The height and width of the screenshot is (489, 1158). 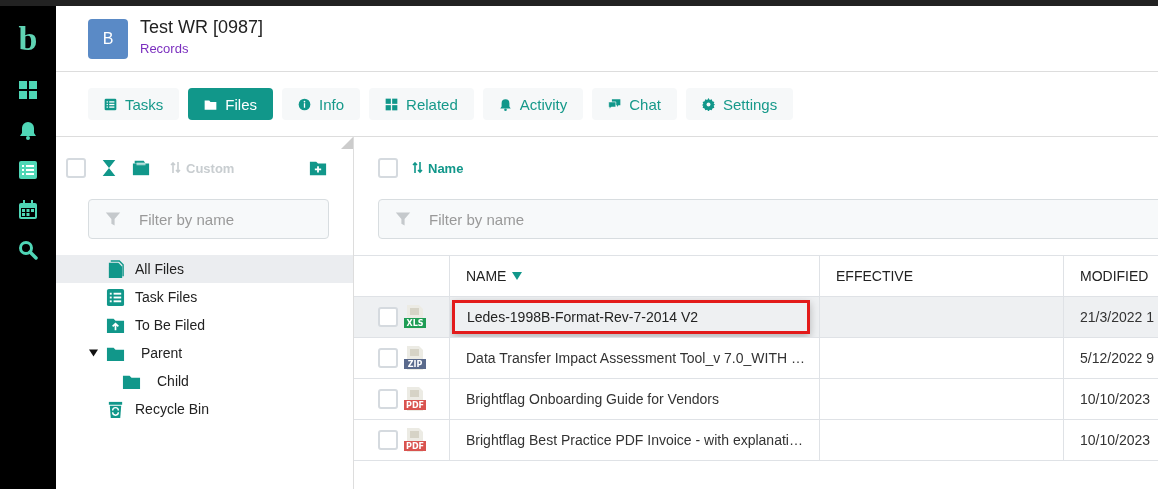 What do you see at coordinates (162, 353) in the screenshot?
I see `tree-label: Parent` at bounding box center [162, 353].